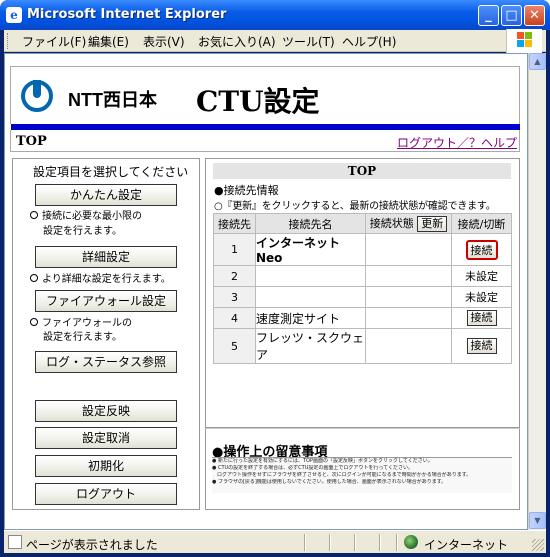 This screenshot has height=557, width=550. What do you see at coordinates (237, 41) in the screenshot?
I see `menu-favorites: お気に入り(A)` at bounding box center [237, 41].